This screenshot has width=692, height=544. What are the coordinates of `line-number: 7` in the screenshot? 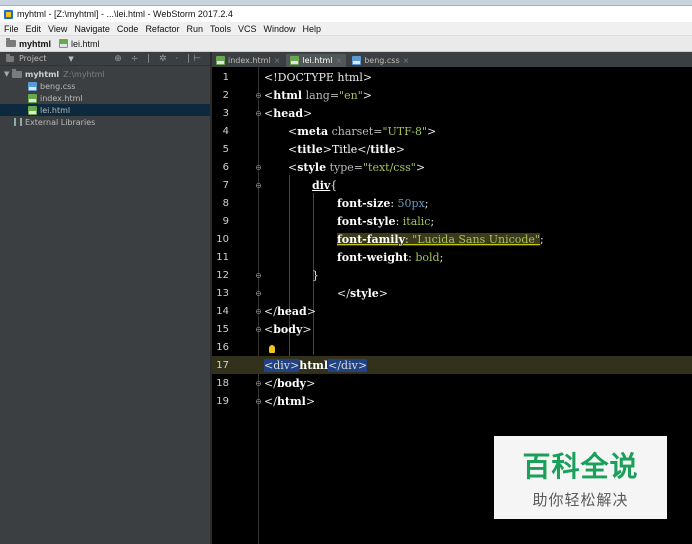 It's located at (225, 185).